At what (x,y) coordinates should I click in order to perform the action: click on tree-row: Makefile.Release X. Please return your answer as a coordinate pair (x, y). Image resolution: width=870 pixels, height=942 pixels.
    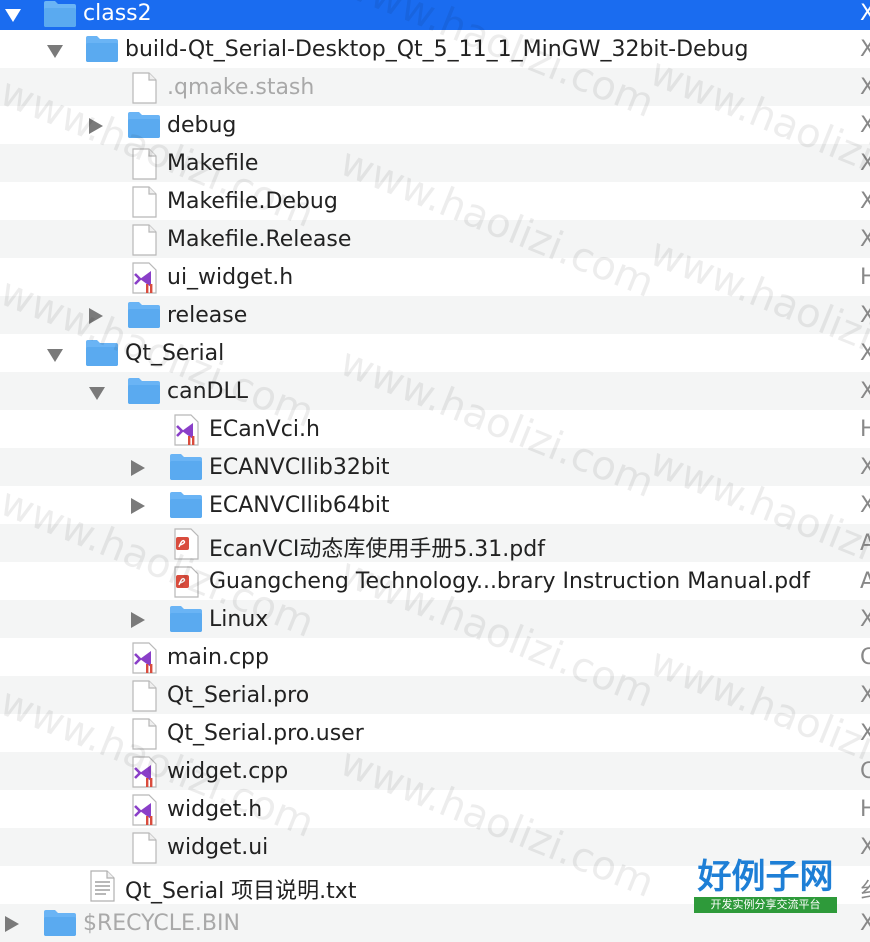
    Looking at the image, I should click on (435, 239).